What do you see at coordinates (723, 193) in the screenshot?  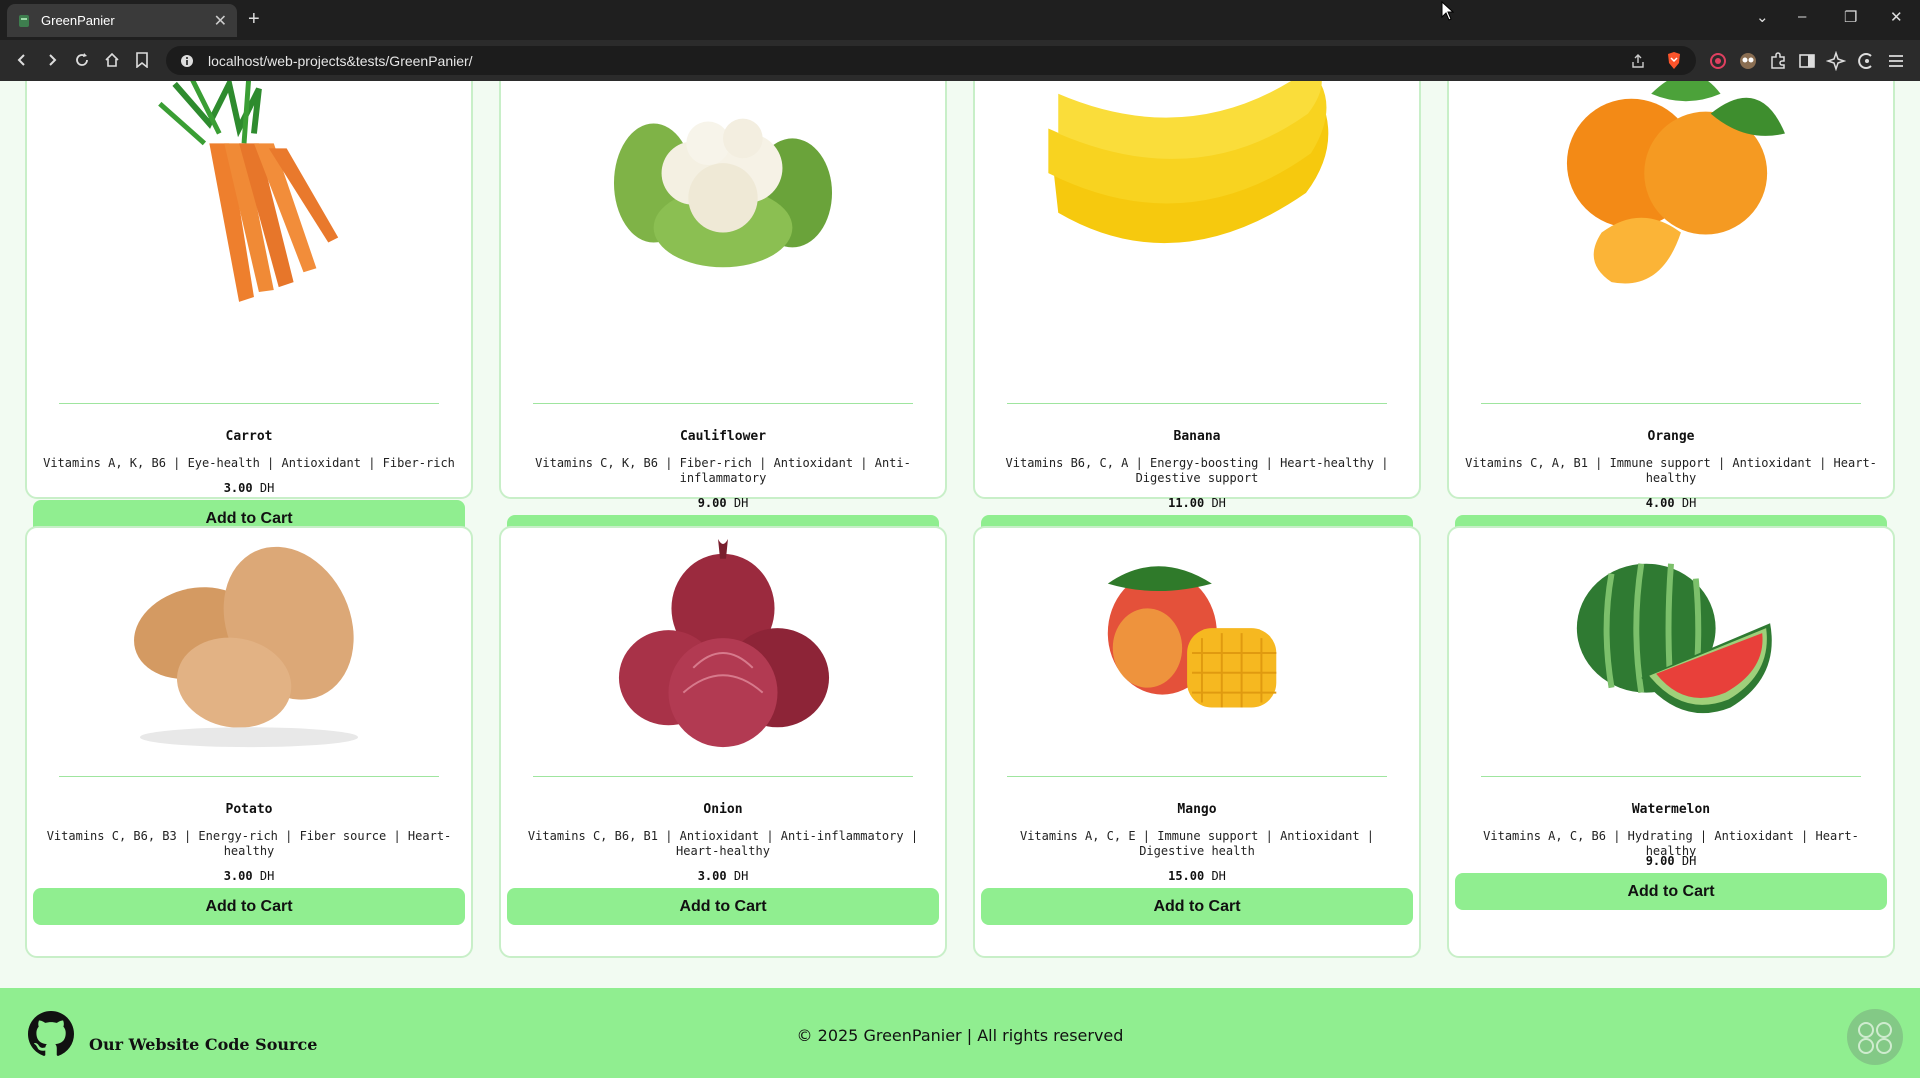 I see `cauliflower-image` at bounding box center [723, 193].